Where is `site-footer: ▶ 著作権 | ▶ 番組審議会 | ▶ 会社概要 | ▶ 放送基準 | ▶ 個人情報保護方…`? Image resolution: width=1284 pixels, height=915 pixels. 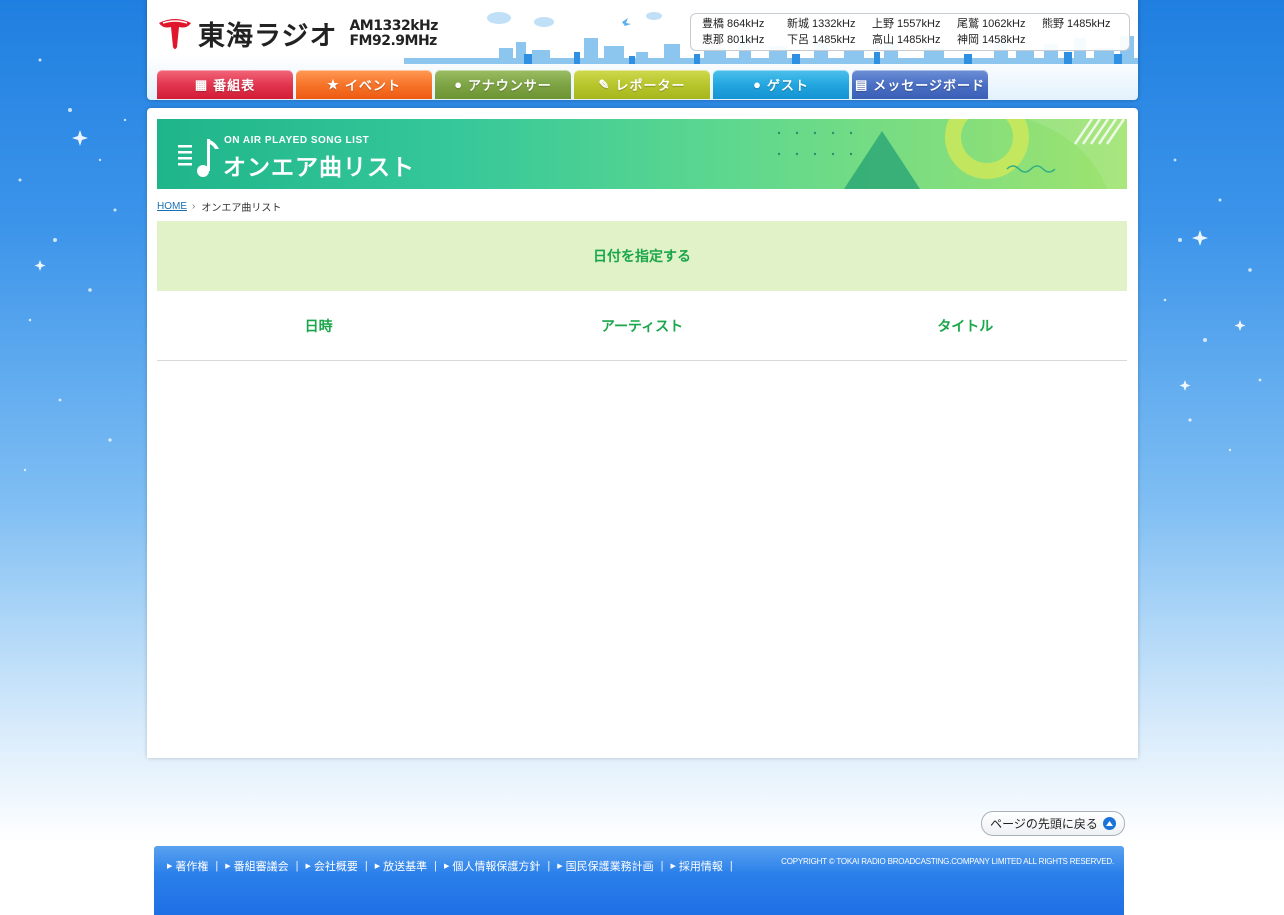
site-footer: ▶ 著作権 | ▶ 番組審議会 | ▶ 会社概要 | ▶ 放送基準 | ▶ 個人情報保護方… is located at coordinates (639, 880).